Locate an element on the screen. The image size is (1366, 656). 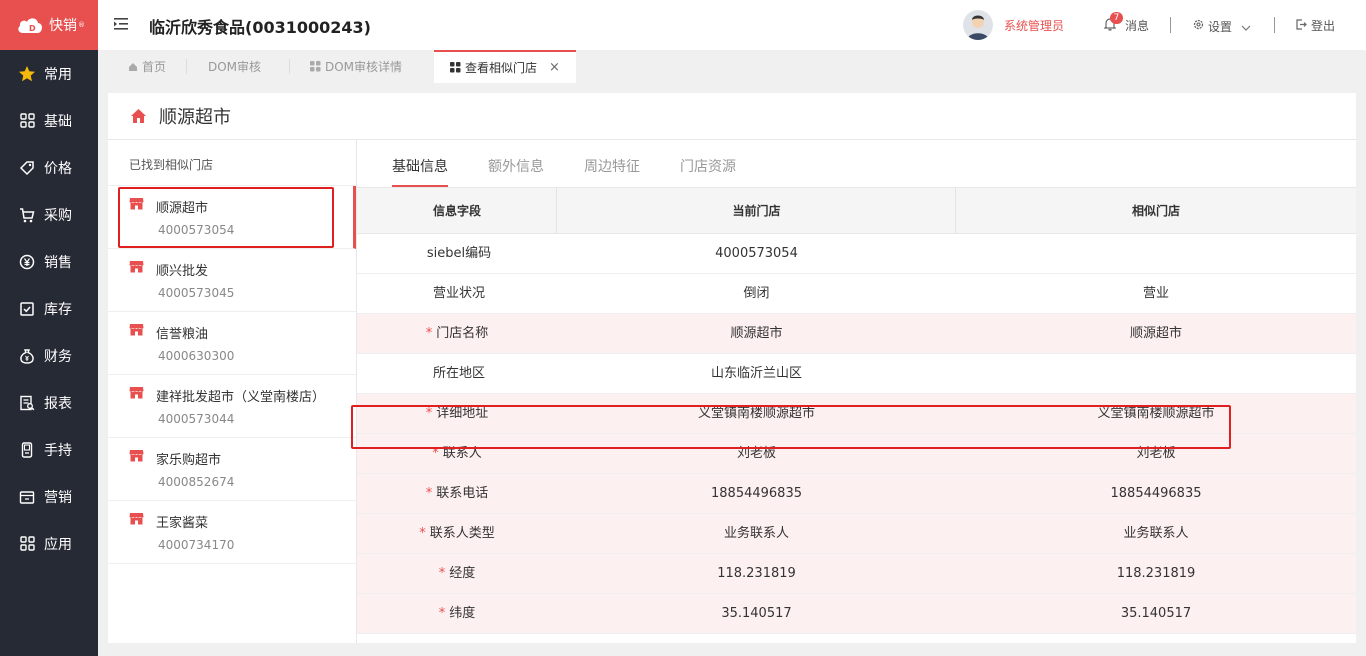
store-name: 建祥批发超市（义堂南楼店） is located at coordinates (241, 397).